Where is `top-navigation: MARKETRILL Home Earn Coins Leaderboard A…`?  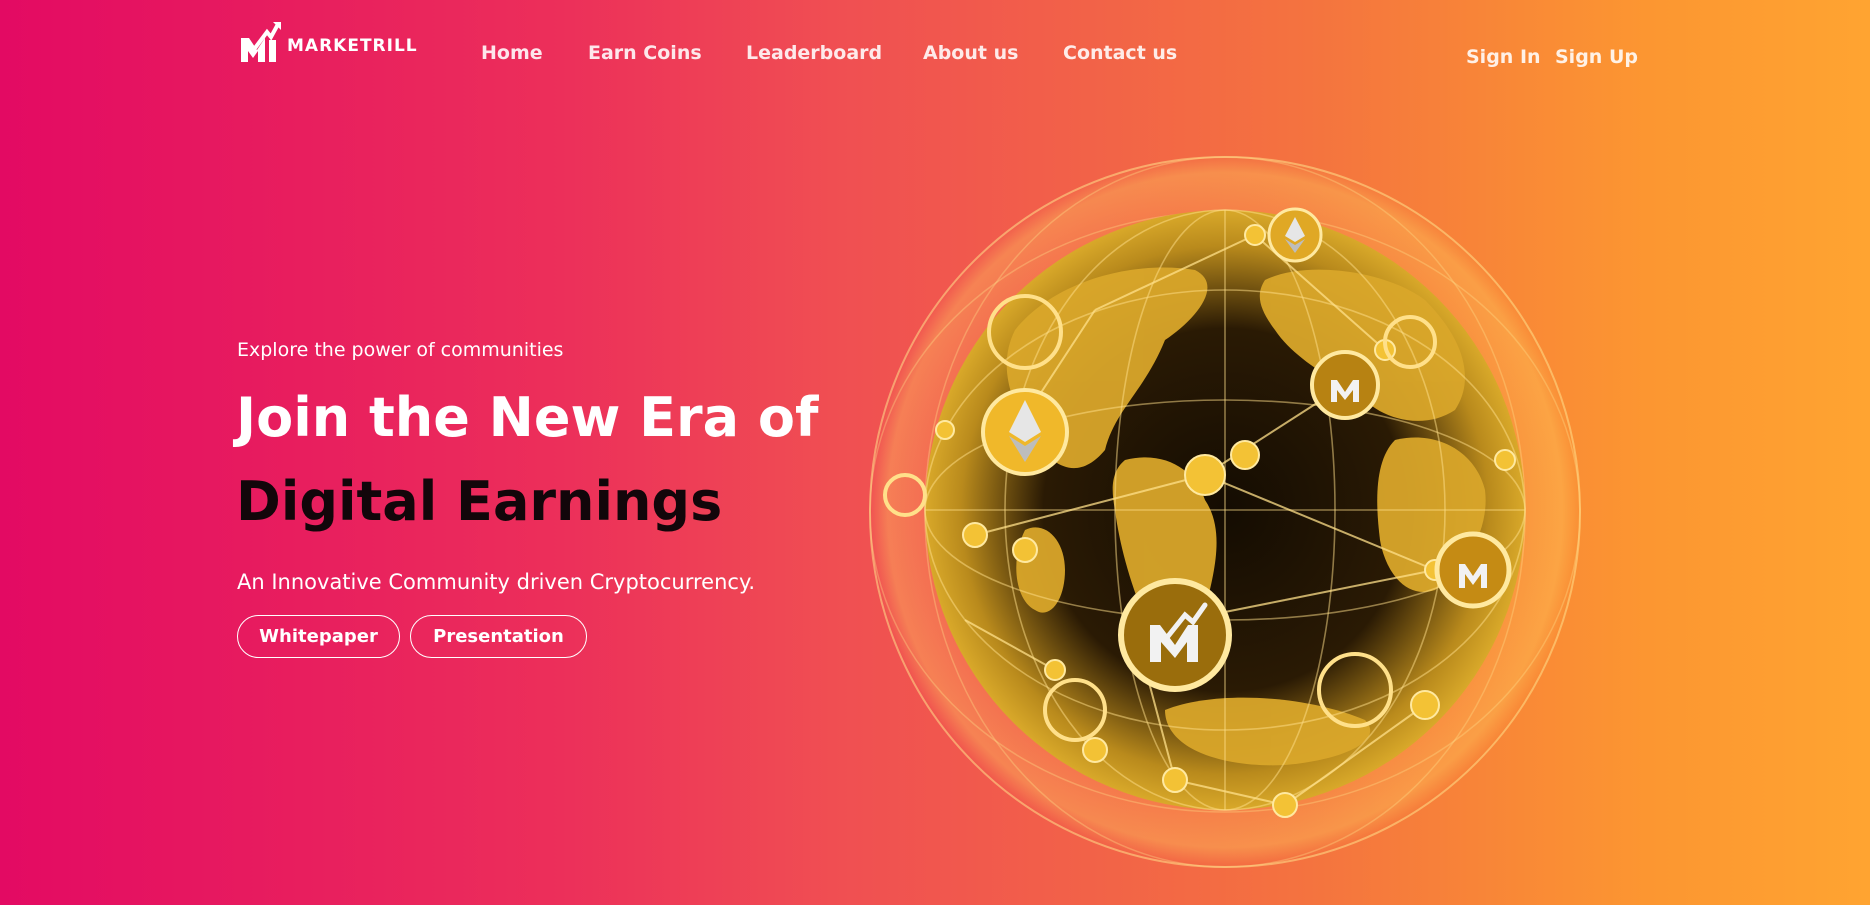 top-navigation: MARKETRILL Home Earn Coins Leaderboard A… is located at coordinates (937, 43).